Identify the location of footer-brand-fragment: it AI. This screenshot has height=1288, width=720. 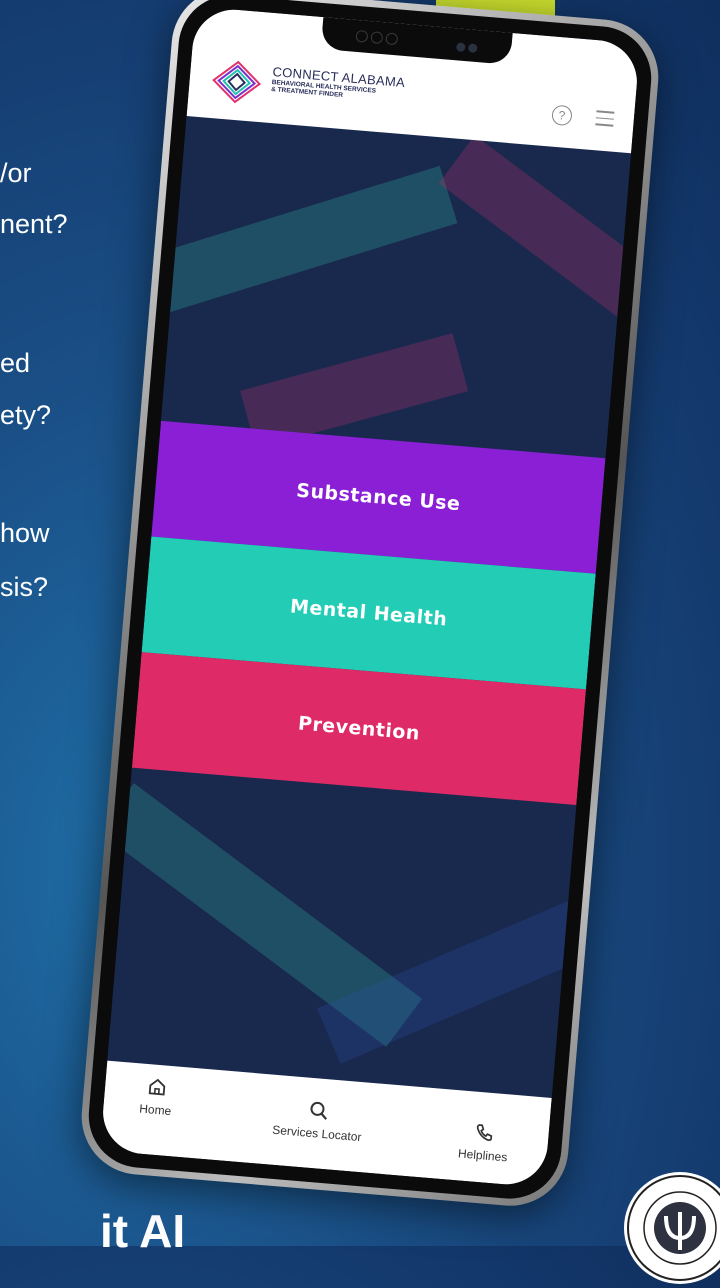
(143, 1231).